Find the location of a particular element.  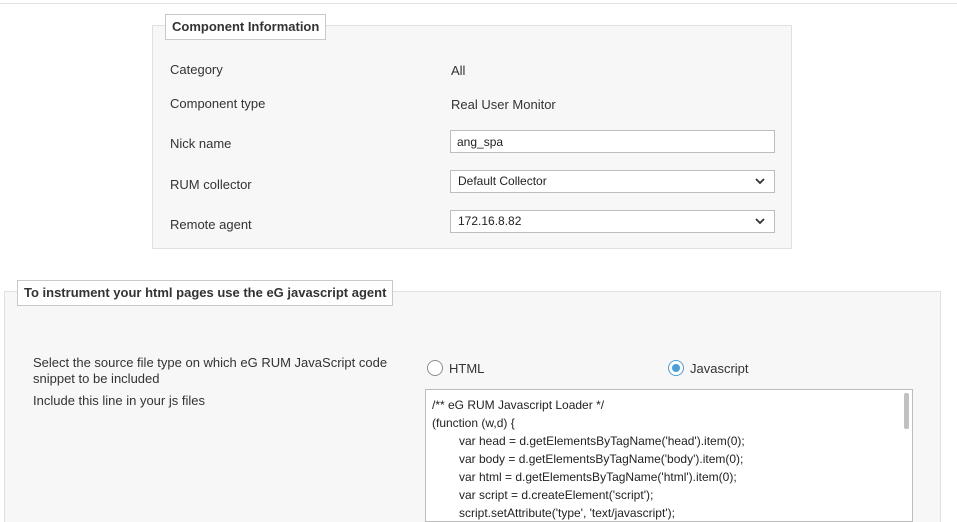

radio-html: HTML is located at coordinates (455, 368).